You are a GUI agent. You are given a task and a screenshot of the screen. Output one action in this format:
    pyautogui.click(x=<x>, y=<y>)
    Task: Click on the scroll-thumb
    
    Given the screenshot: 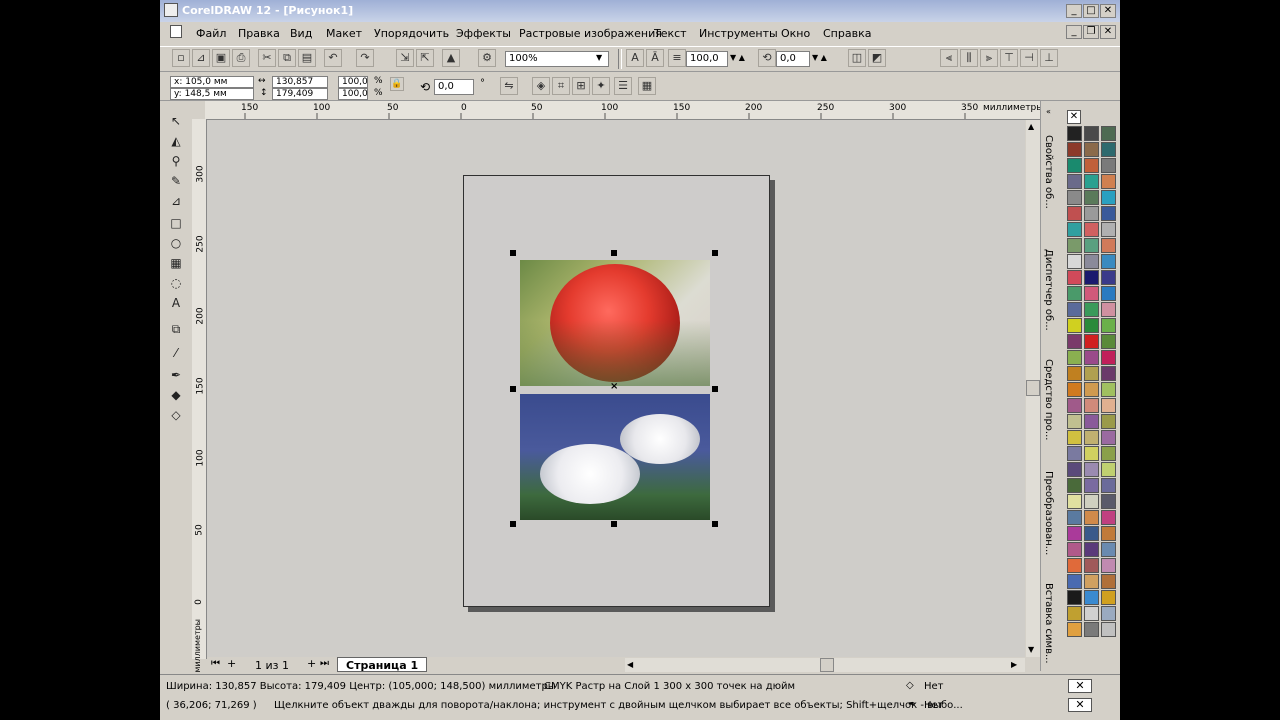 What is the action you would take?
    pyautogui.click(x=1033, y=388)
    